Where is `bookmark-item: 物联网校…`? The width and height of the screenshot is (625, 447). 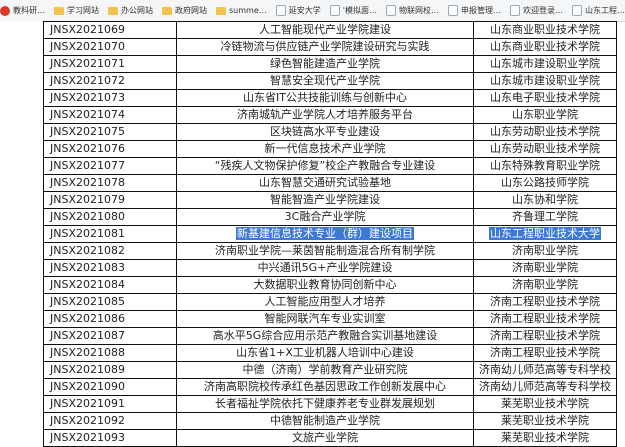 bookmark-item: 物联网校… is located at coordinates (412, 10).